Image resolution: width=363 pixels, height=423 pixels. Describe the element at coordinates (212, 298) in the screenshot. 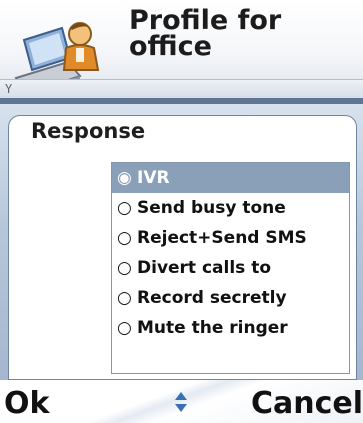

I see `option-label: Record secretly` at that location.